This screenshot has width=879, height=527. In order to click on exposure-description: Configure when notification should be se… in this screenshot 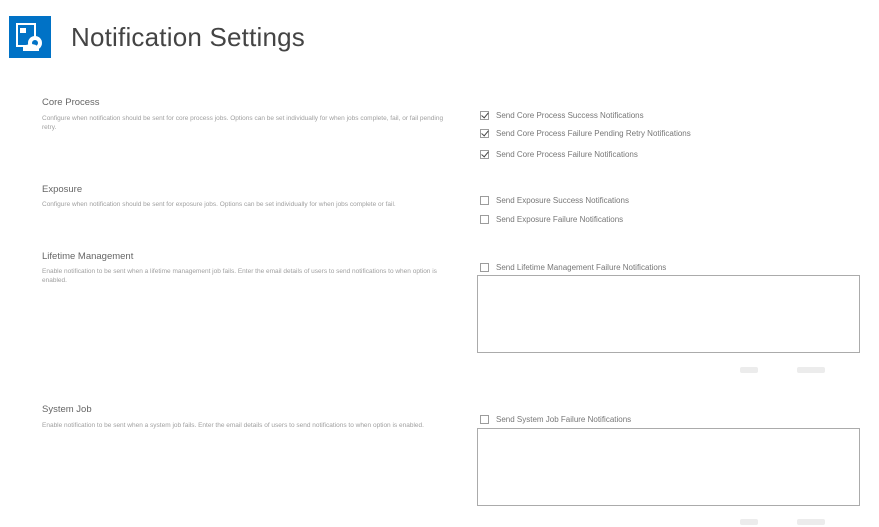, I will do `click(219, 204)`.